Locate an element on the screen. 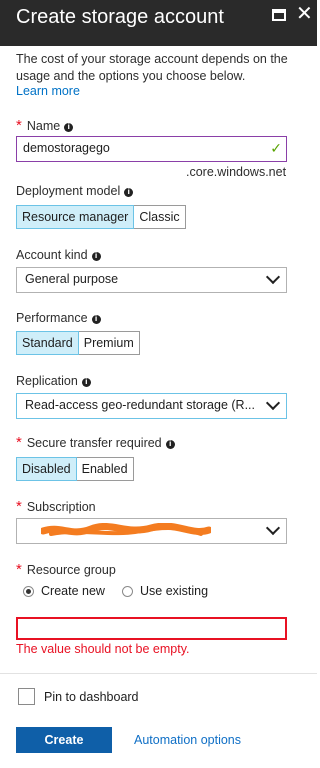  secure-transfer-label-row: * Secure transfer required i is located at coordinates (95, 442).